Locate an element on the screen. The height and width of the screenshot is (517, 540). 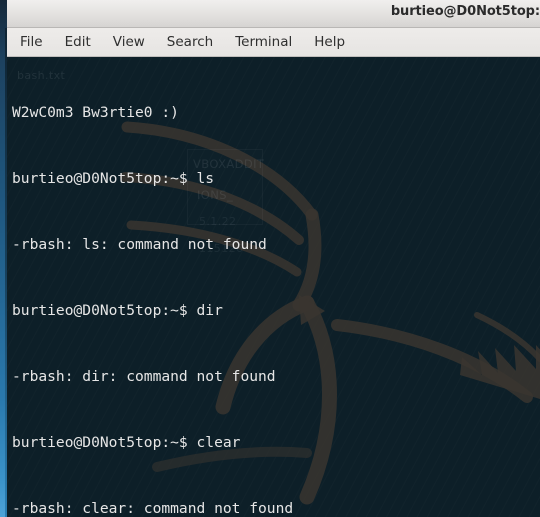
menu-search: Search is located at coordinates (190, 42).